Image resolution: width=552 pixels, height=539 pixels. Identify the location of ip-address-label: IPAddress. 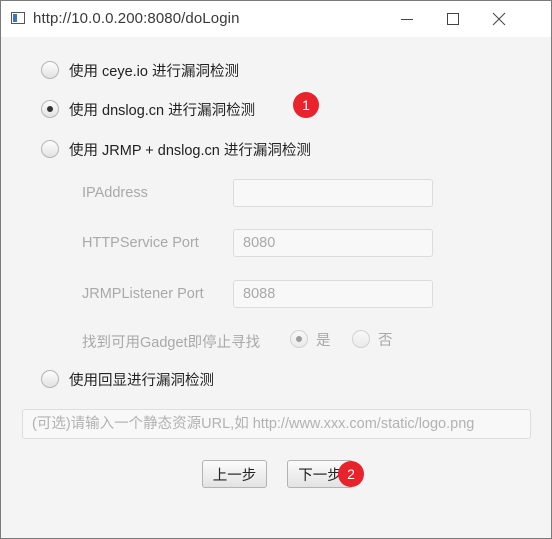
(115, 193).